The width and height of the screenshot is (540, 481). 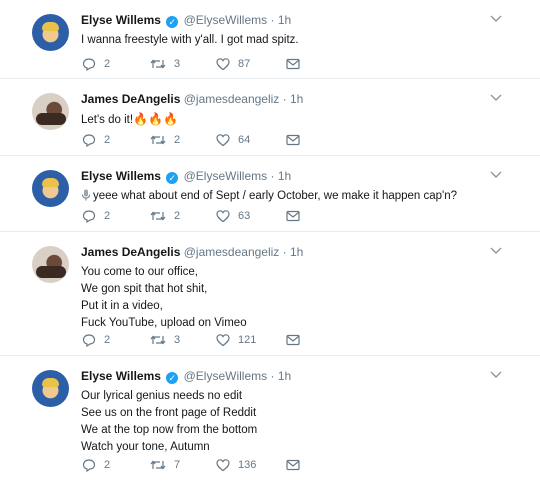 What do you see at coordinates (233, 216) in the screenshot?
I see `like-button: 63` at bounding box center [233, 216].